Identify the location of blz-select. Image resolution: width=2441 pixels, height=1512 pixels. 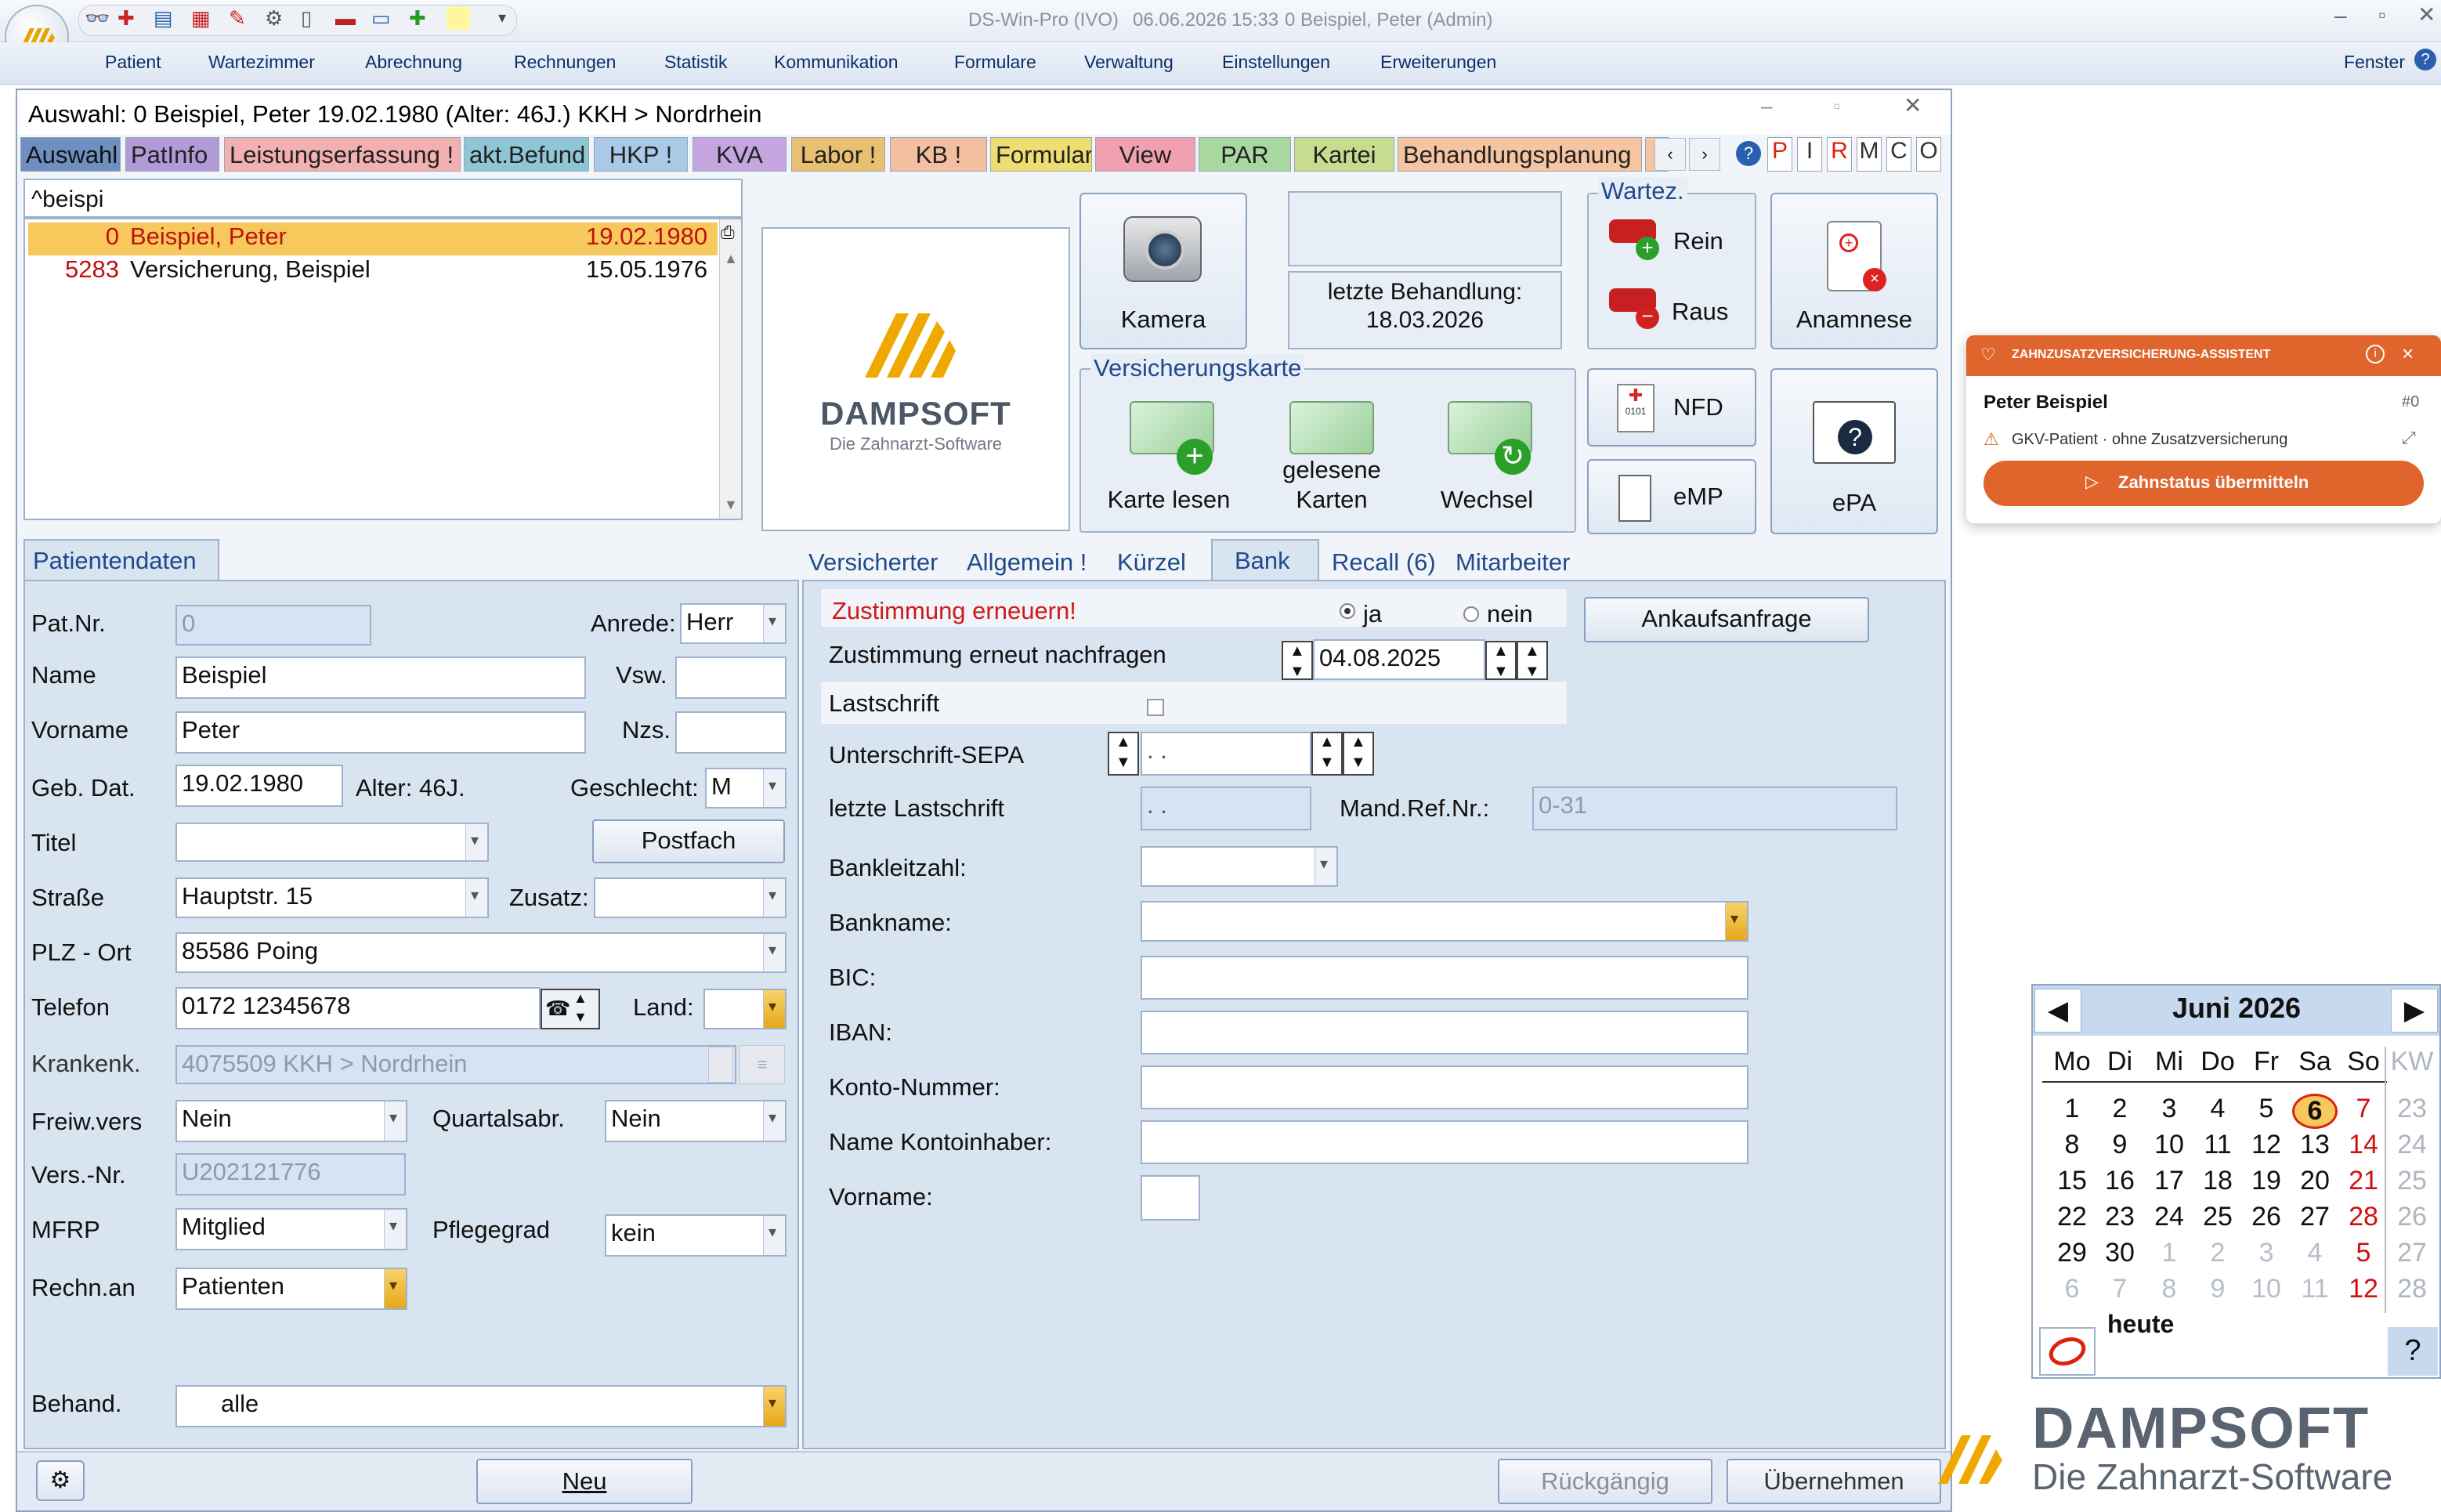
(1239, 866).